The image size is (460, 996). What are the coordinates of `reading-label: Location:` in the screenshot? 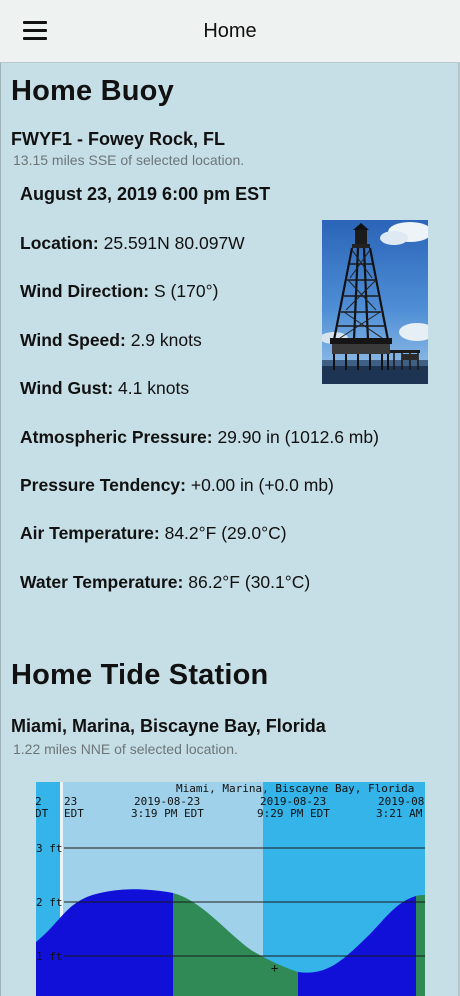 It's located at (59, 243).